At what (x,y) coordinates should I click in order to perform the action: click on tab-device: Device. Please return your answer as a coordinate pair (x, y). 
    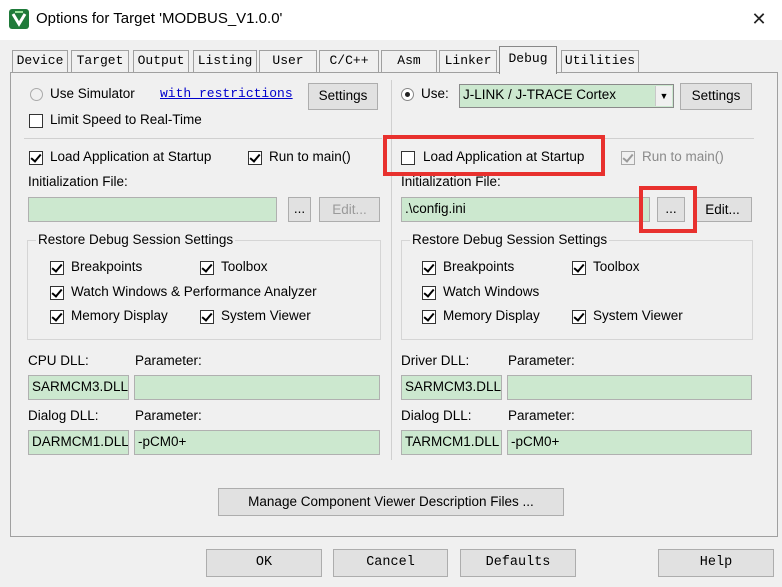
    Looking at the image, I should click on (40, 61).